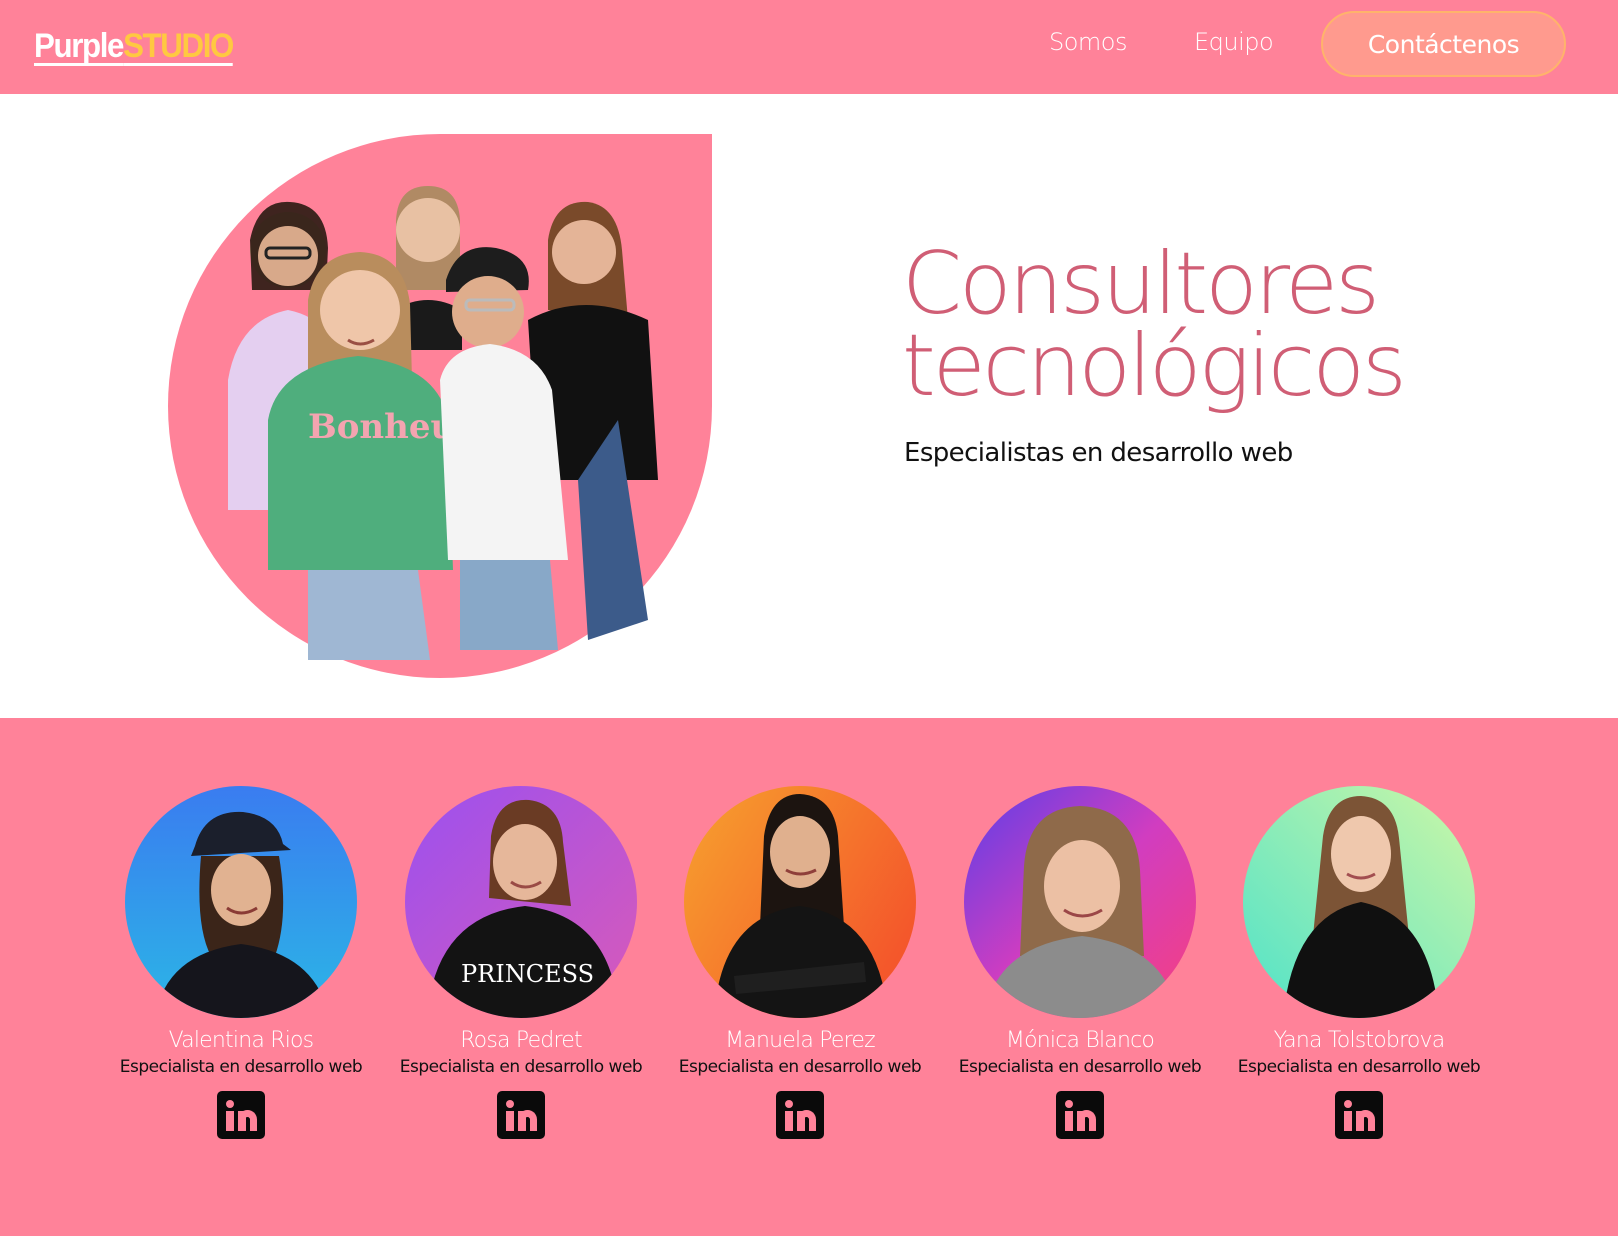  I want to click on hero-title-line2: tecnológicos, so click(1154, 366).